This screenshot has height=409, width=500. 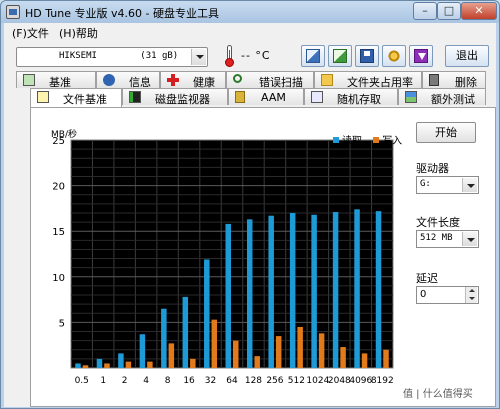 What do you see at coordinates (296, 381) in the screenshot?
I see `x-tick-label: 512` at bounding box center [296, 381].